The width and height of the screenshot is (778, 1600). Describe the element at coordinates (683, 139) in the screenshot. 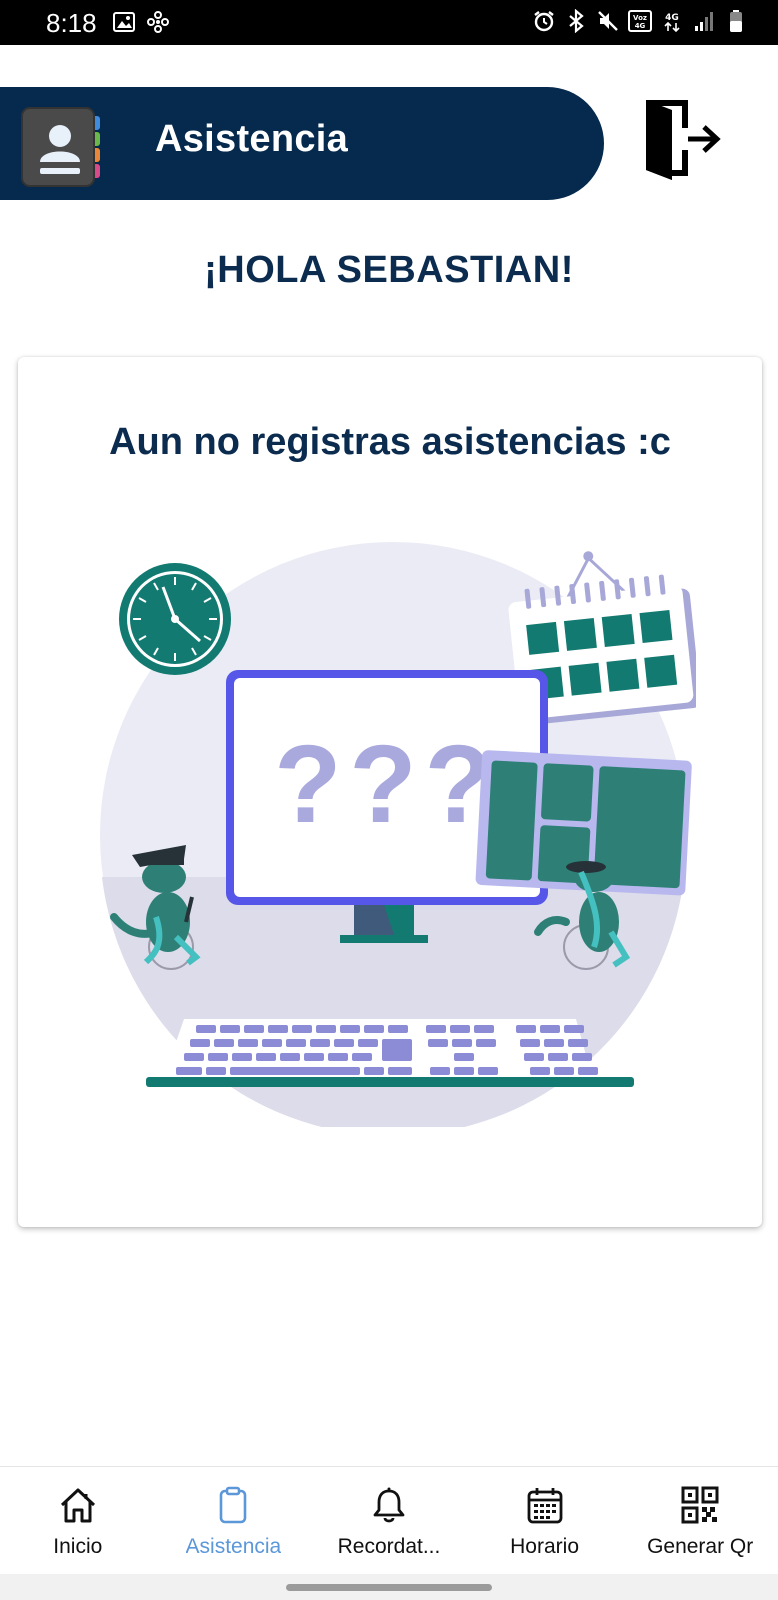

I see `logout-door-icon` at that location.